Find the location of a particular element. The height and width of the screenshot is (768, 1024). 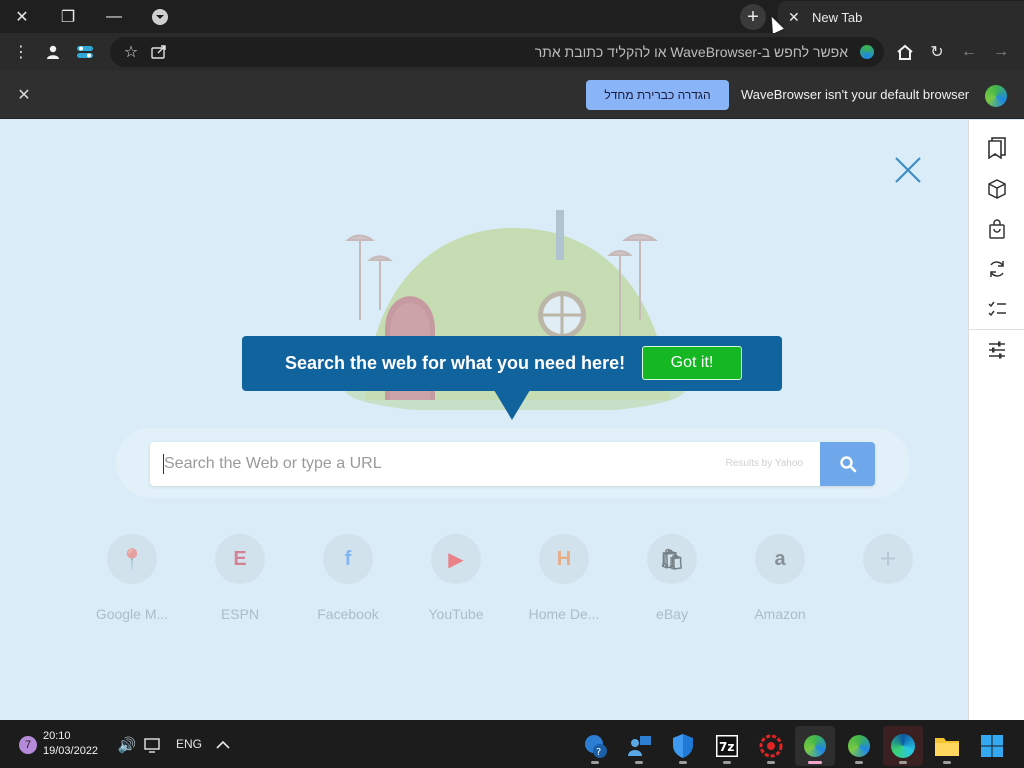

search-input-placeholder: Search the Web or type a URL is located at coordinates (273, 464).